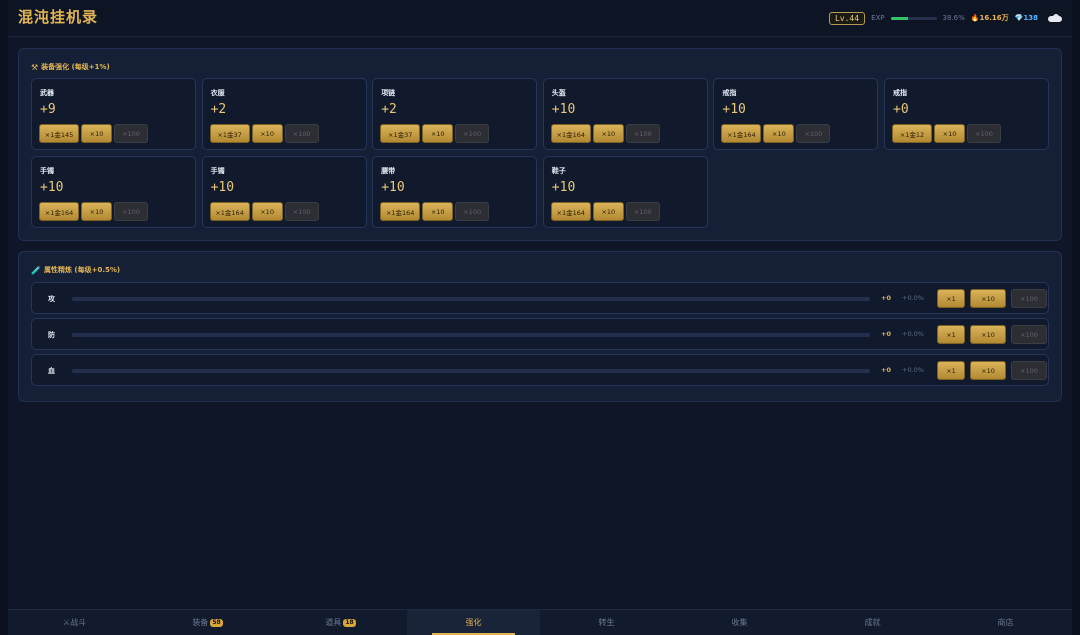 The image size is (1080, 635). What do you see at coordinates (389, 109) in the screenshot?
I see `equip-level: +2` at bounding box center [389, 109].